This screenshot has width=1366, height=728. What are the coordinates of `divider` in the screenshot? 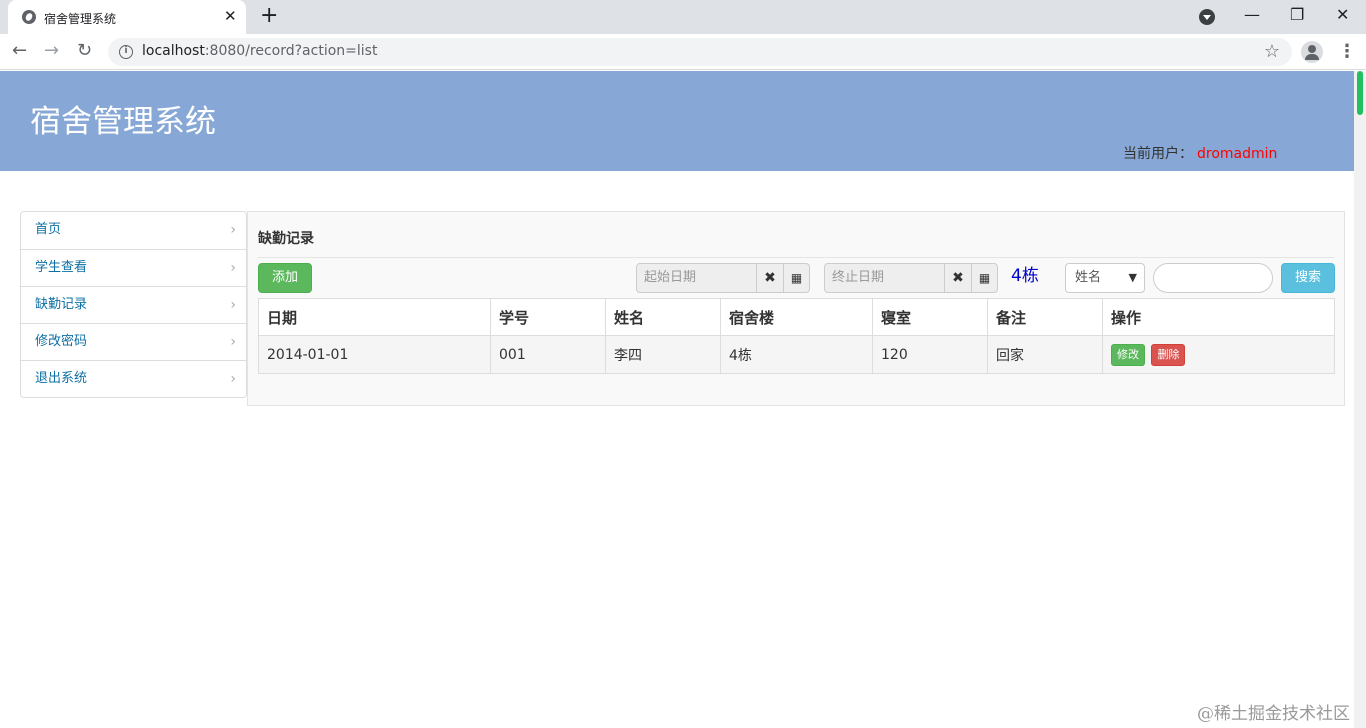 It's located at (796, 257).